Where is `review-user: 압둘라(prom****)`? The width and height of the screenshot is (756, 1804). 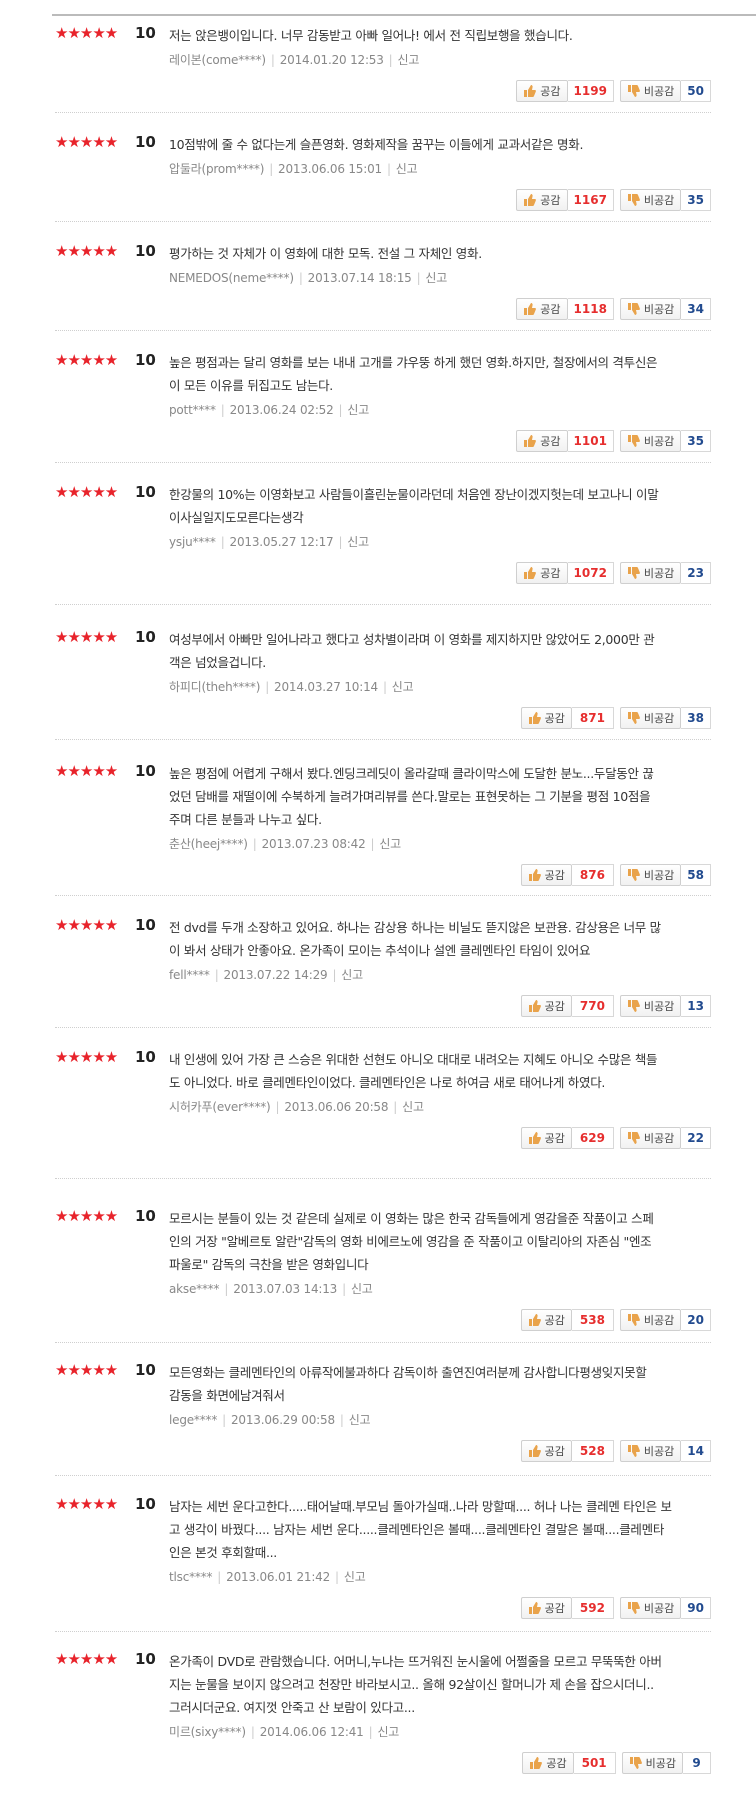 review-user: 압둘라(prom****) is located at coordinates (217, 169).